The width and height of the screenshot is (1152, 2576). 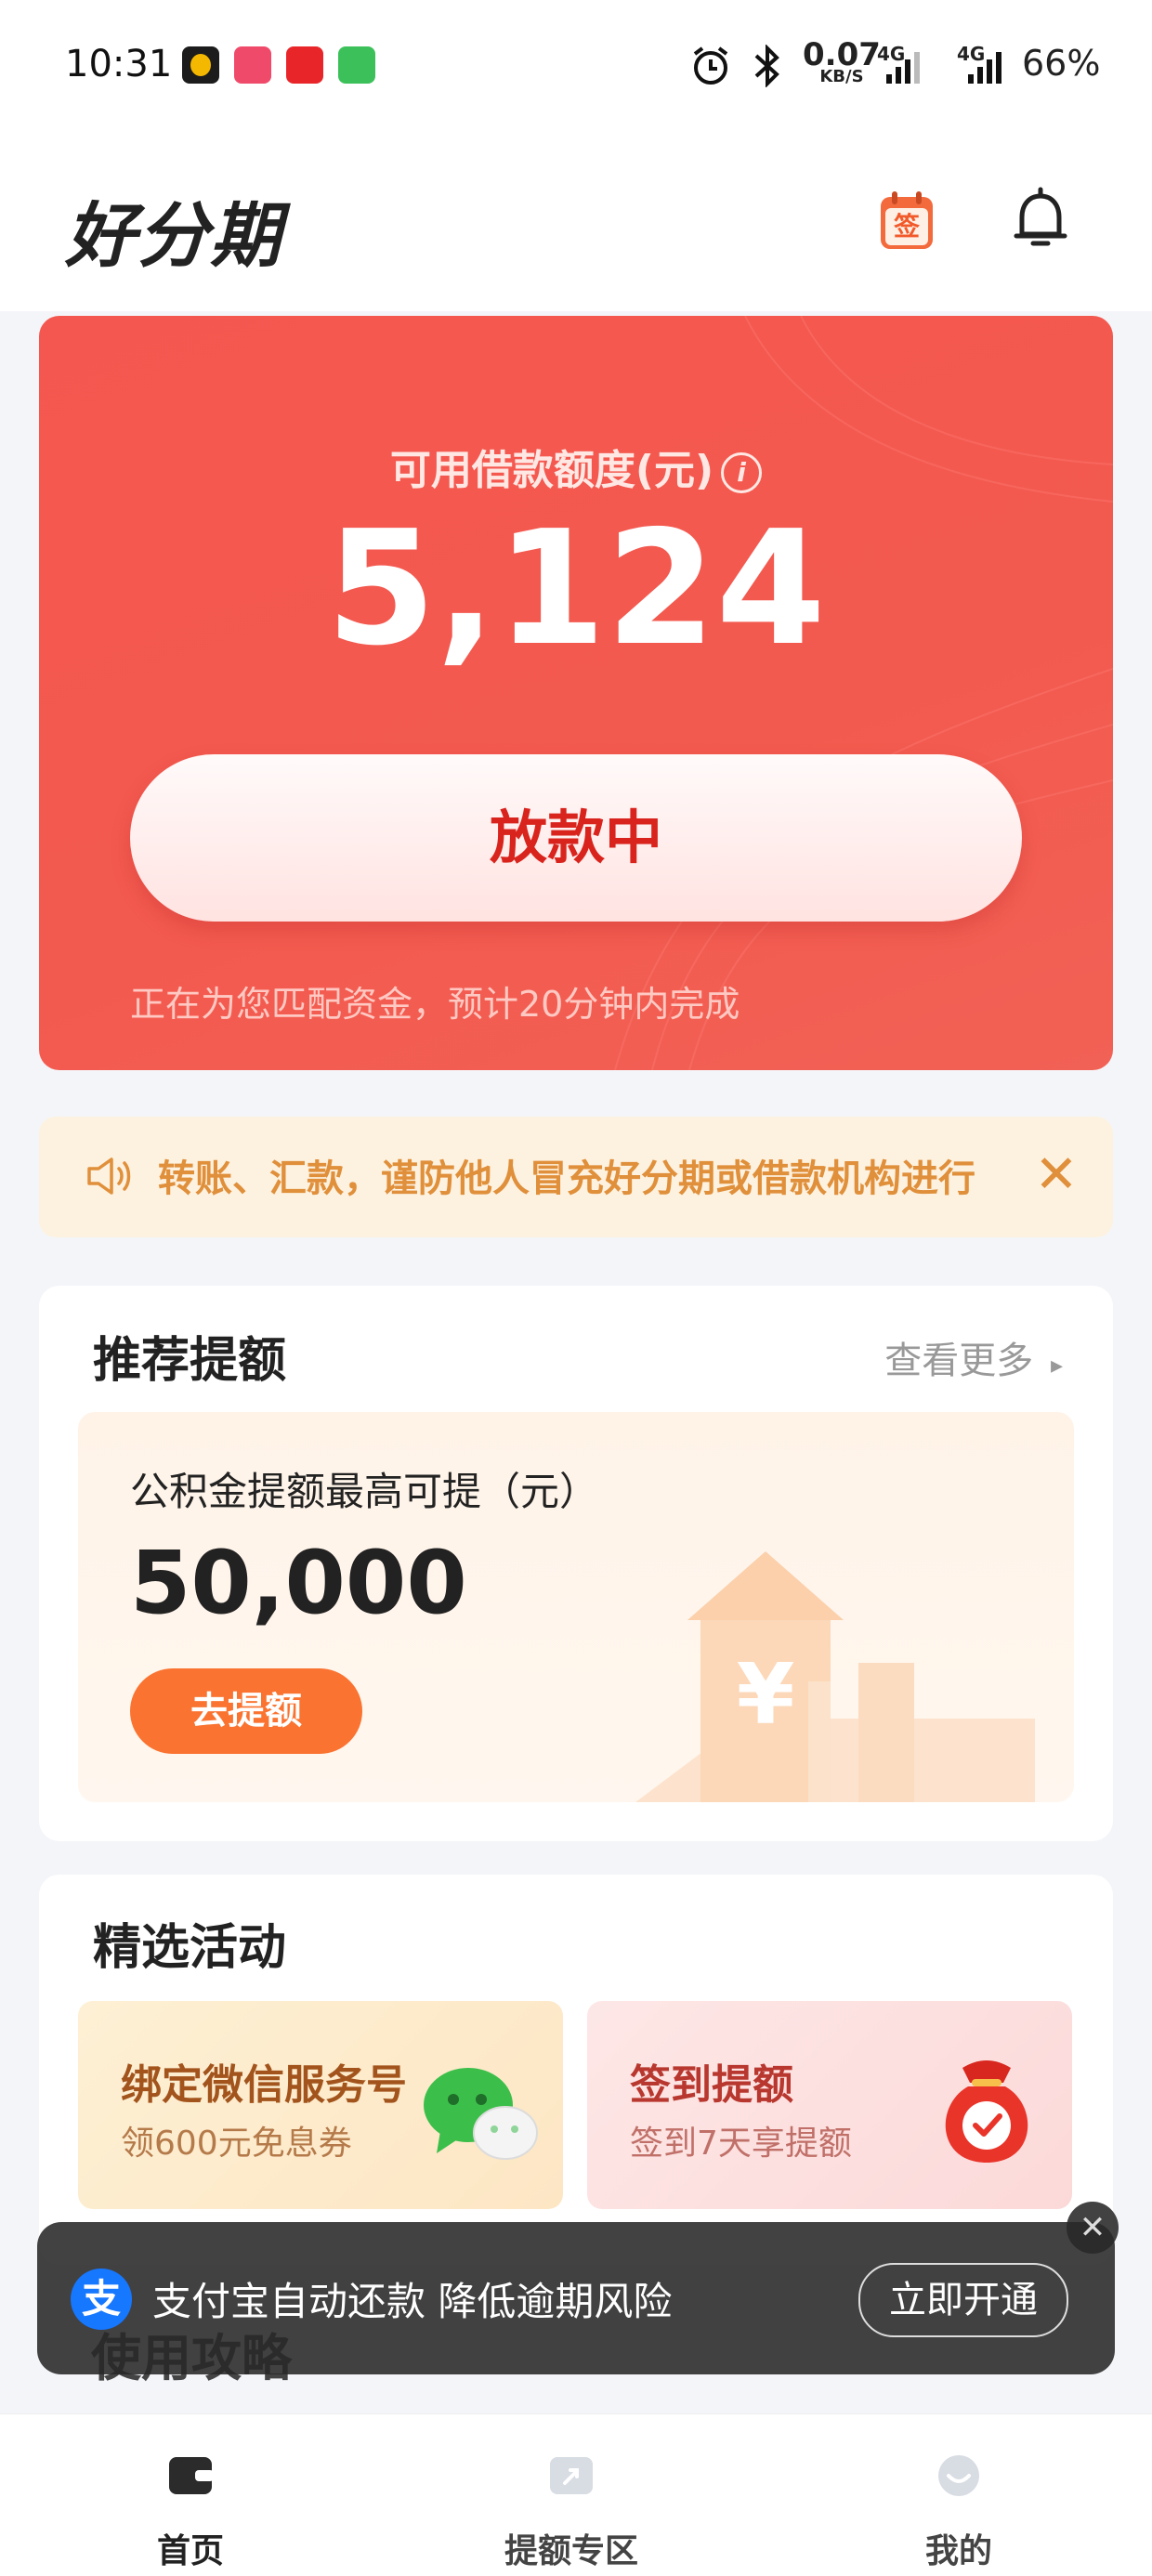 What do you see at coordinates (1040, 220) in the screenshot?
I see `bell-icon` at bounding box center [1040, 220].